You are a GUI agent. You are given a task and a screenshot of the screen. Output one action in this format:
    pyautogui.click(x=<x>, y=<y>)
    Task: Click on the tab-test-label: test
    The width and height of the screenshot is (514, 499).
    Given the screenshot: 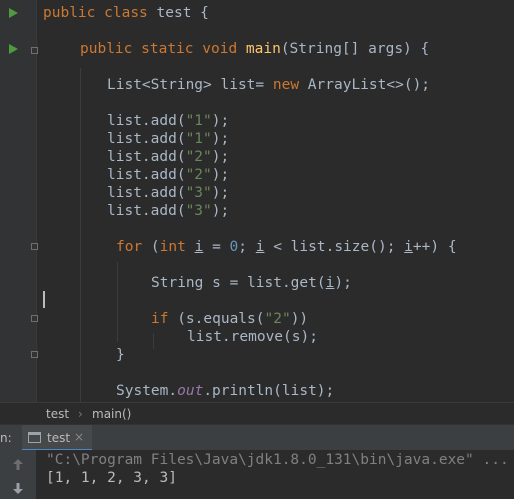 What is the action you would take?
    pyautogui.click(x=59, y=438)
    